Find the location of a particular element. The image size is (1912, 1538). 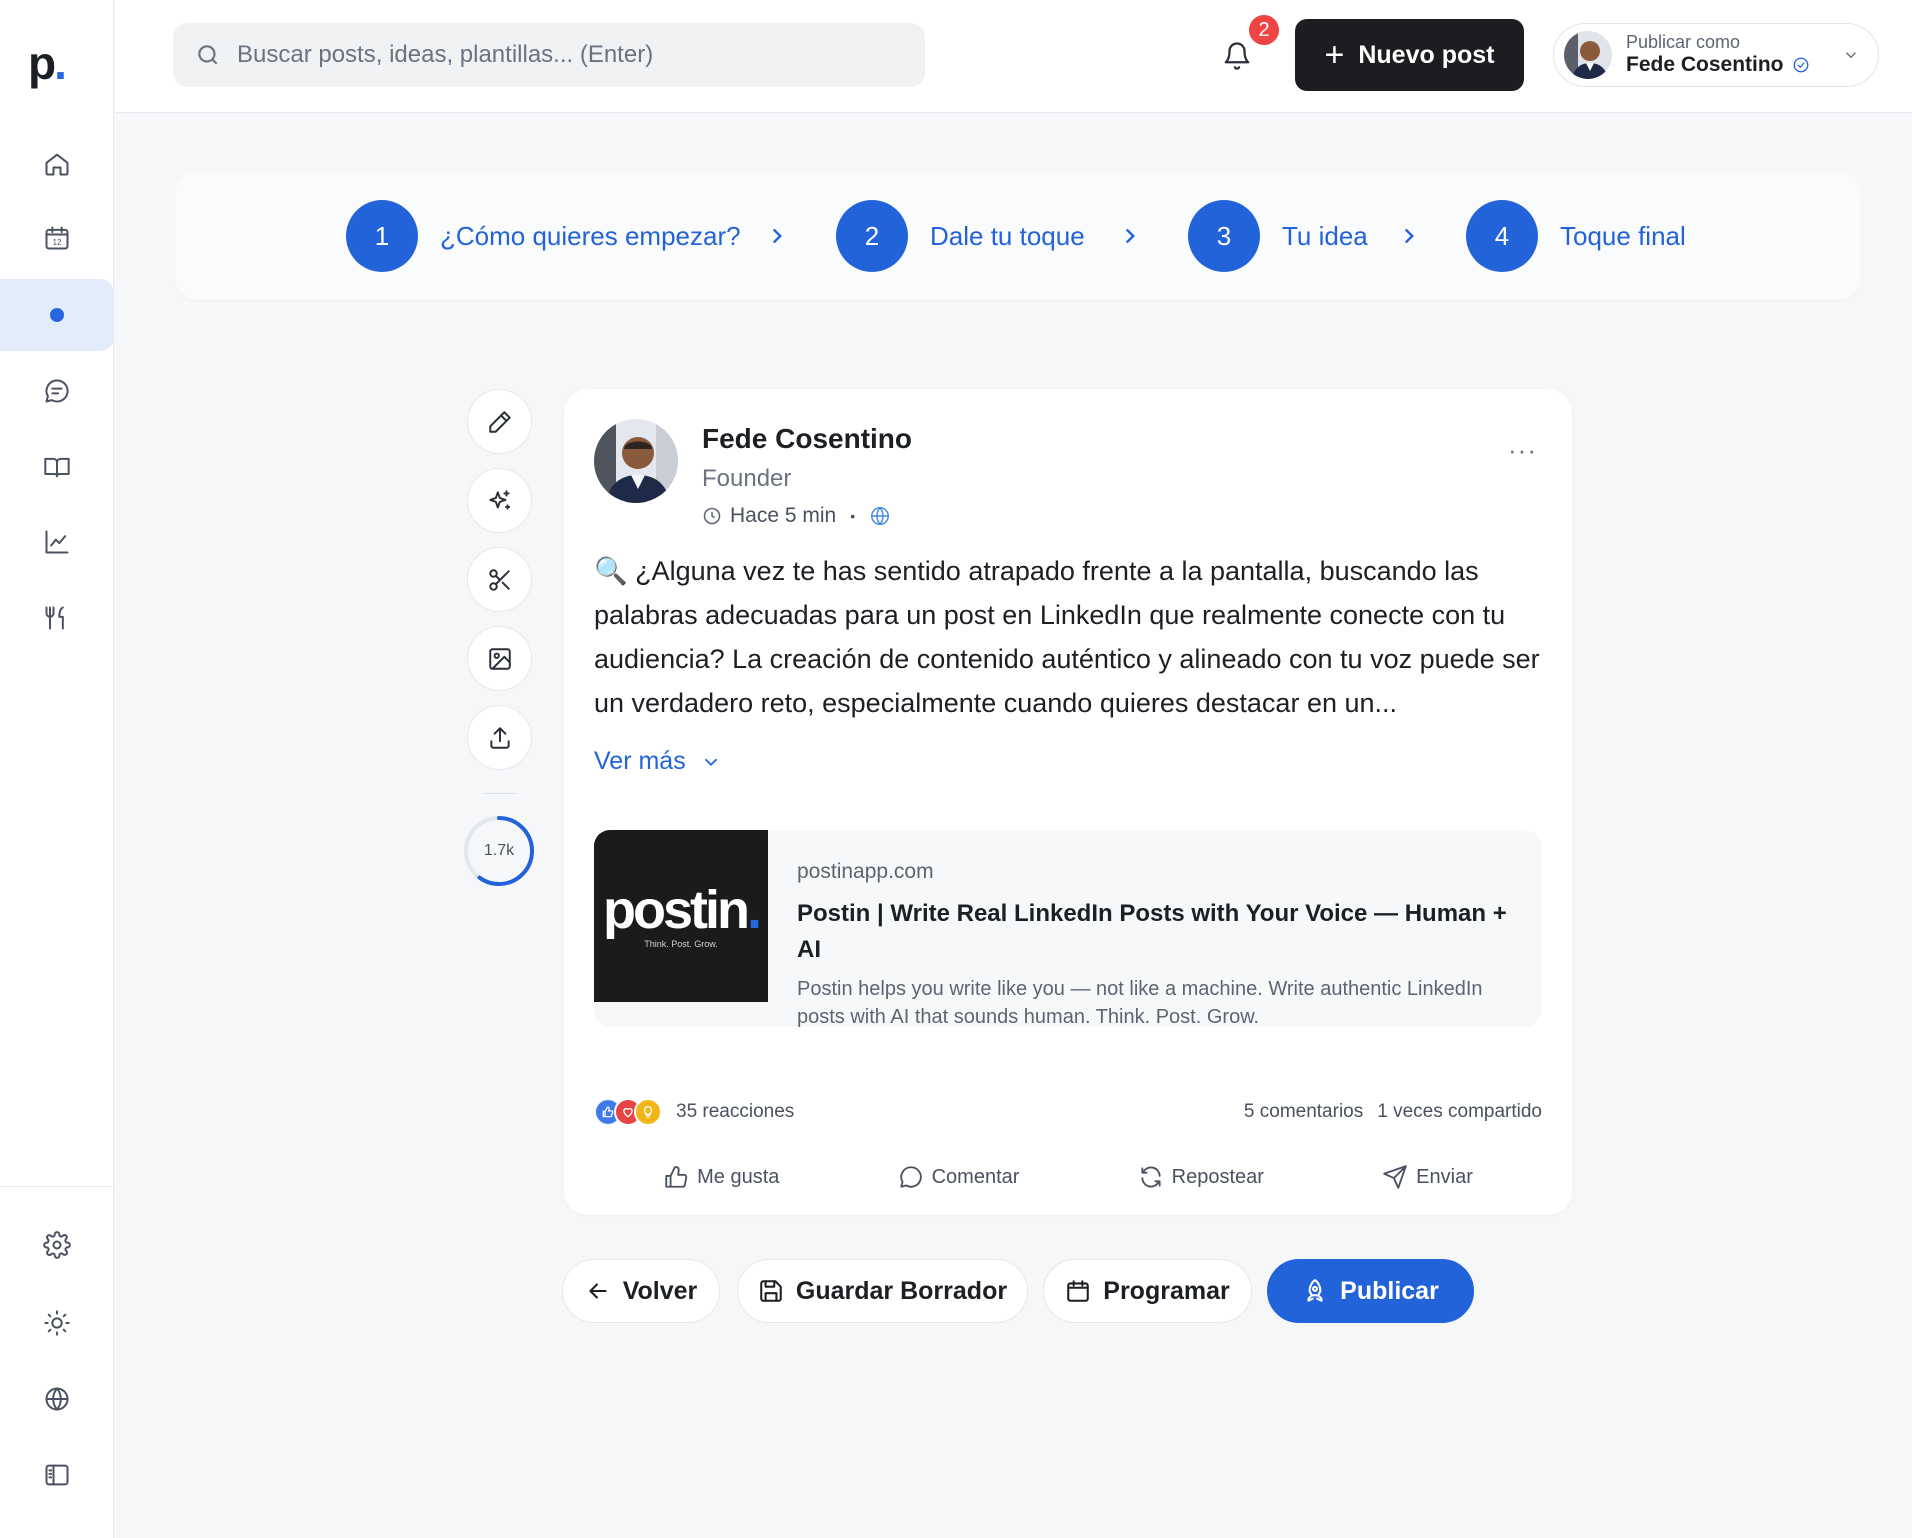

engagement-stats: 5 comentarios 1 veces compartido is located at coordinates (1393, 1112).